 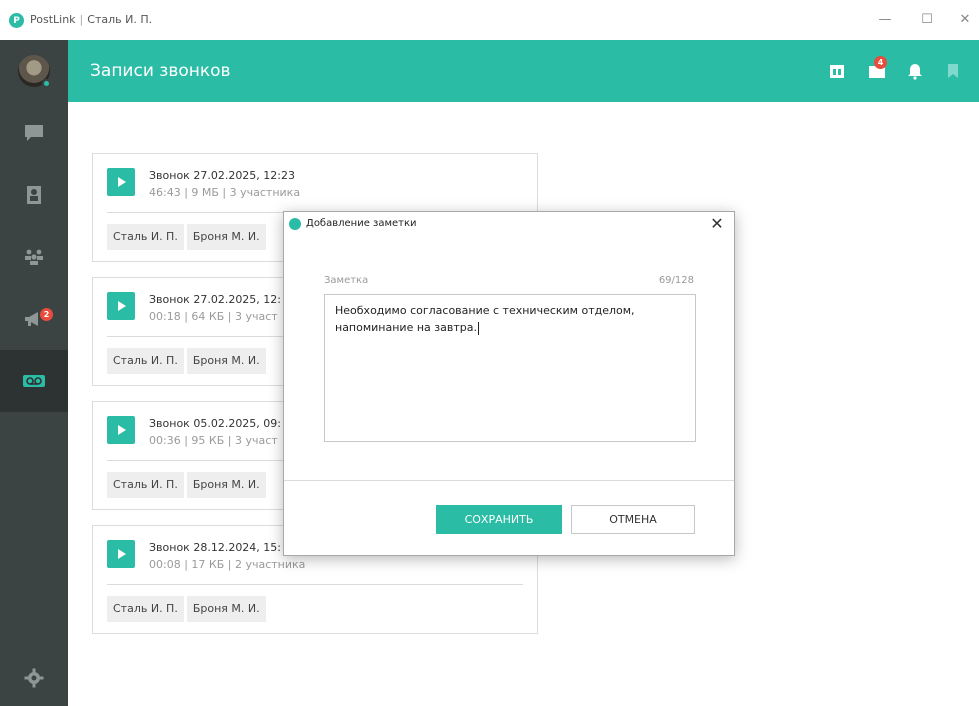 I want to click on maximize-button: ☐, so click(x=927, y=20).